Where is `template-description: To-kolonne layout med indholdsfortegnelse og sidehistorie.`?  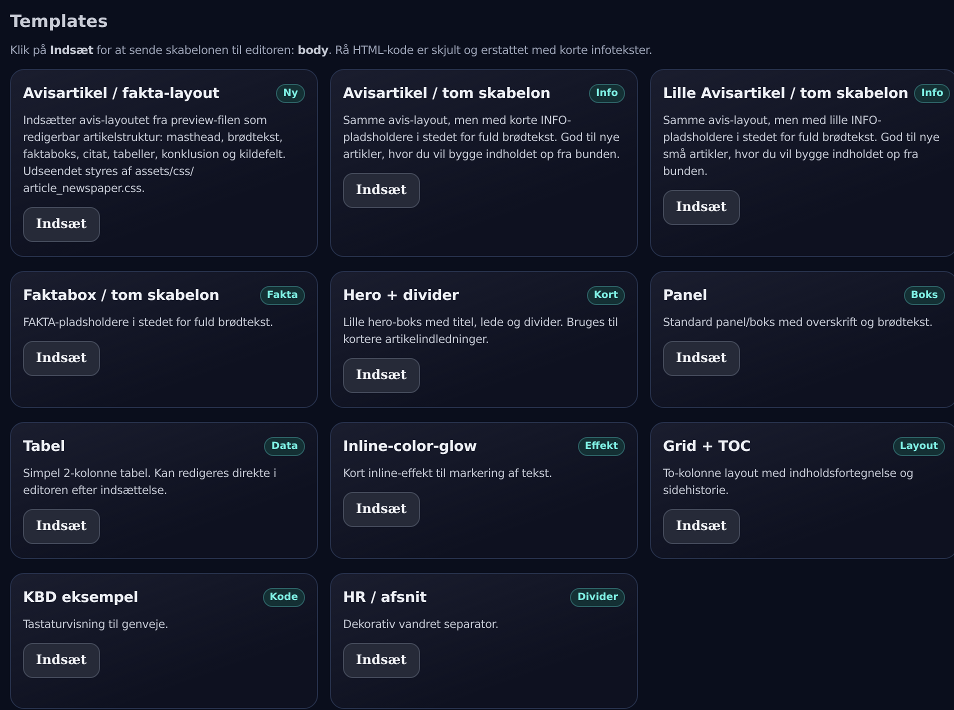
template-description: To-kolonne layout med indholdsfortegnelse og sidehistorie. is located at coordinates (788, 482).